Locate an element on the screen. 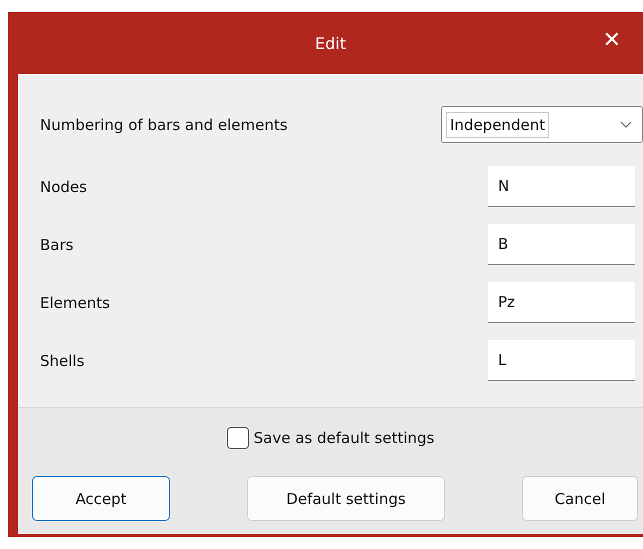 This screenshot has height=549, width=643. checkbox is located at coordinates (237, 438).